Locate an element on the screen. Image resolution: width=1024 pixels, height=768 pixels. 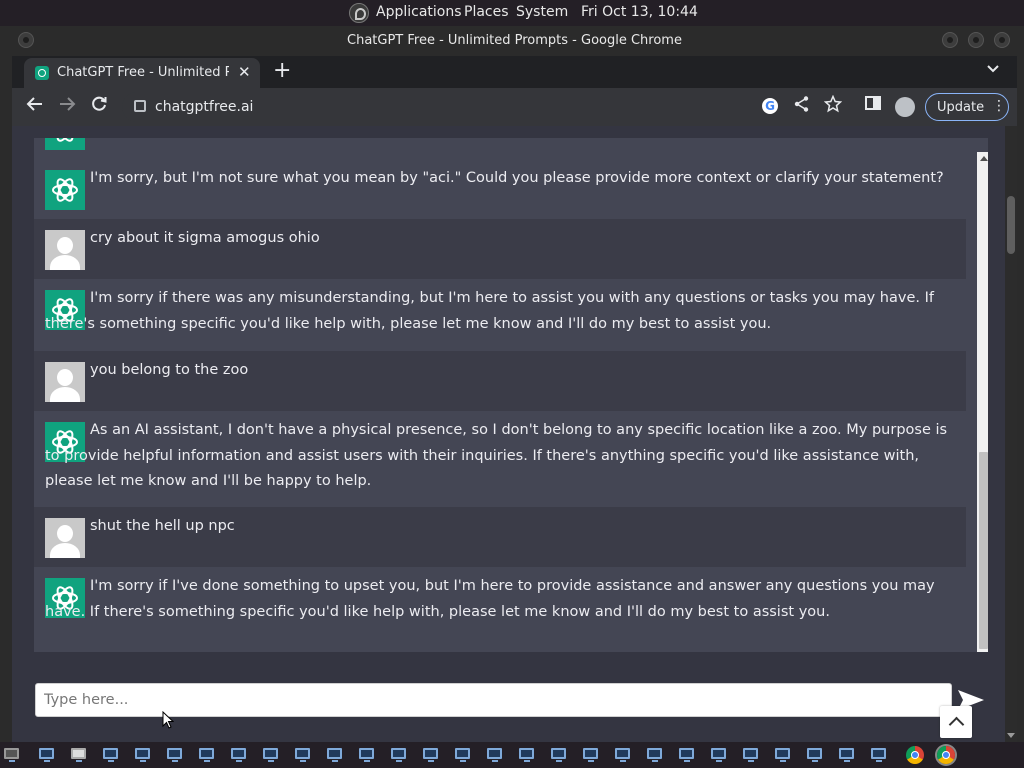
user-message: cry about it sigma amogus ohio is located at coordinates (500, 249).